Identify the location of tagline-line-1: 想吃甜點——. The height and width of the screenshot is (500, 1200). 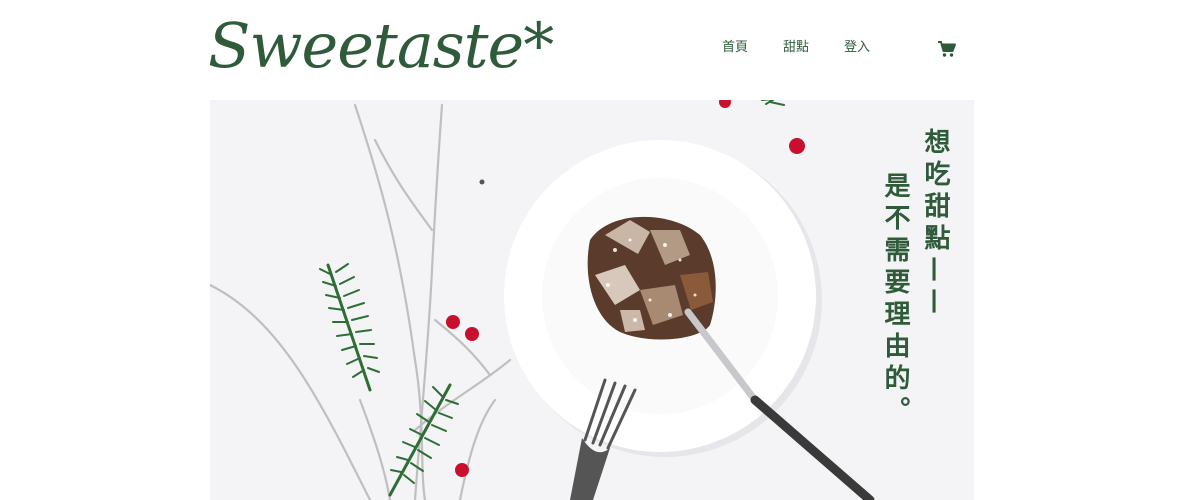
(935, 224).